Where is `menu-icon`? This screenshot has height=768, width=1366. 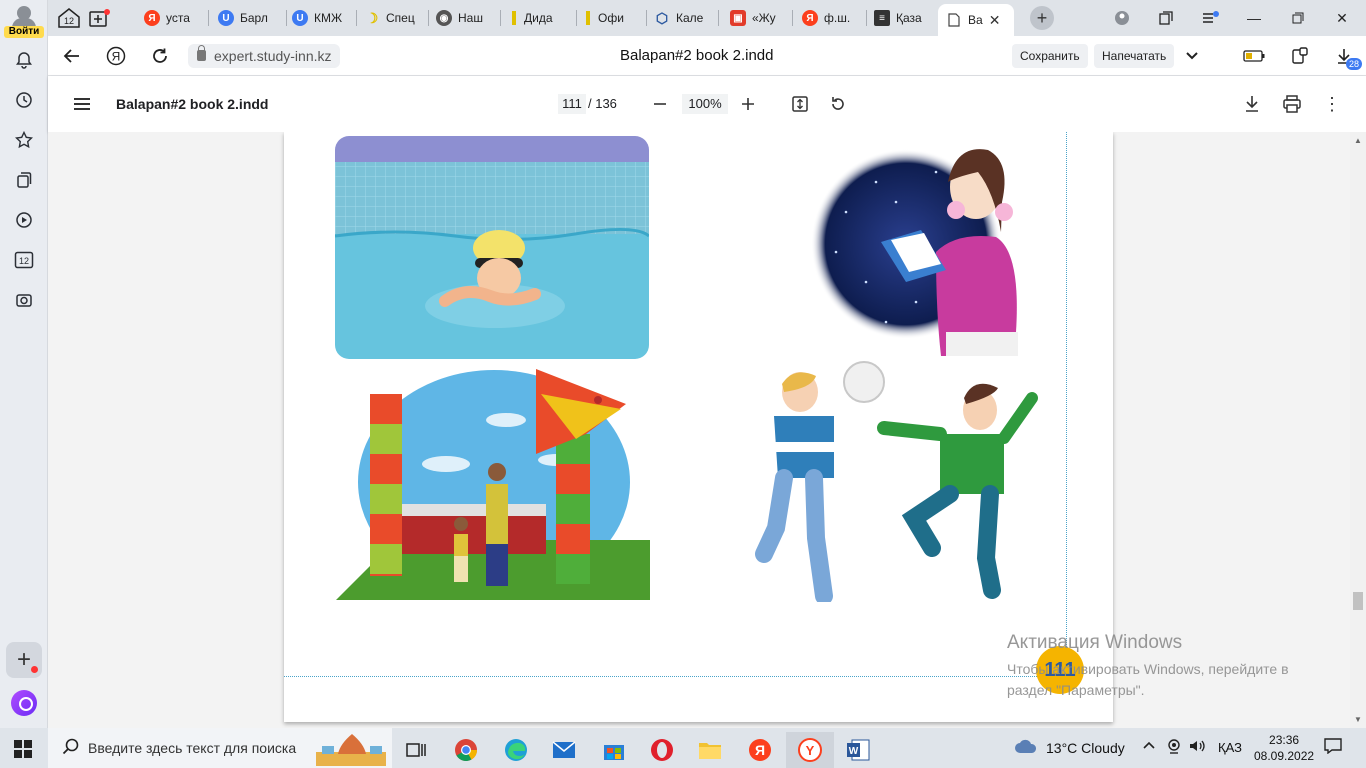 menu-icon is located at coordinates (1210, 18).